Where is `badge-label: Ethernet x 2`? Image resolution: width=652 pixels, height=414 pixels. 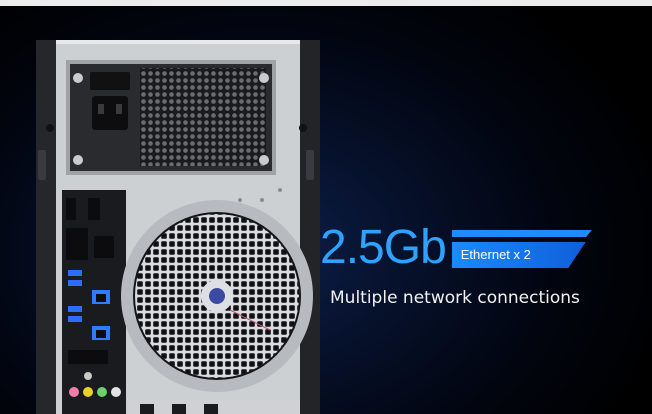
badge-label: Ethernet x 2 is located at coordinates (495, 254).